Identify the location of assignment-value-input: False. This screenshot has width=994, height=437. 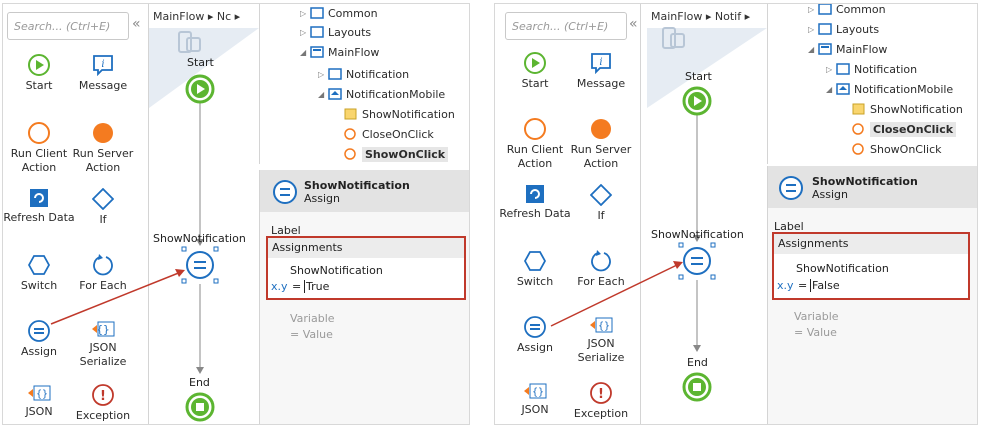
(825, 285).